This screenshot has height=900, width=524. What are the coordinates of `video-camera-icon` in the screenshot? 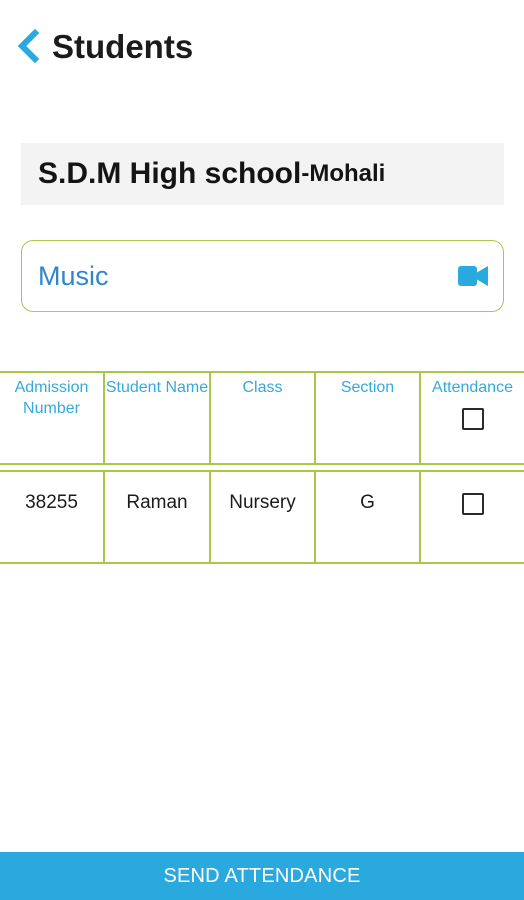 It's located at (473, 276).